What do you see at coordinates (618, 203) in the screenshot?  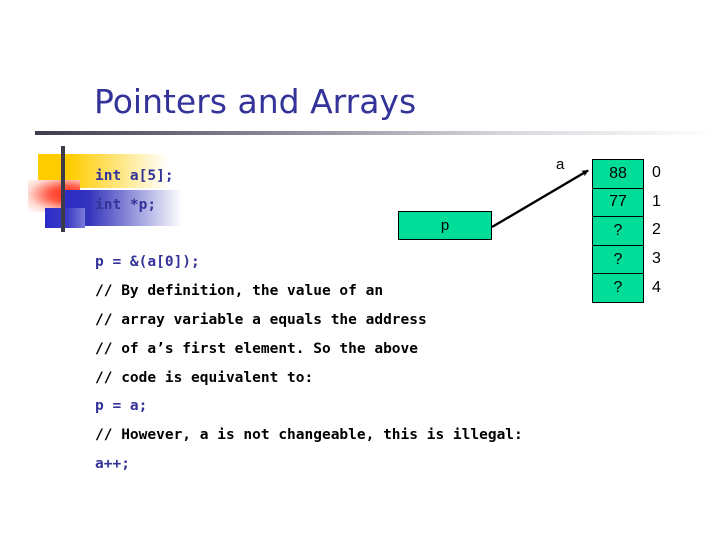 I see `array-cell: 77` at bounding box center [618, 203].